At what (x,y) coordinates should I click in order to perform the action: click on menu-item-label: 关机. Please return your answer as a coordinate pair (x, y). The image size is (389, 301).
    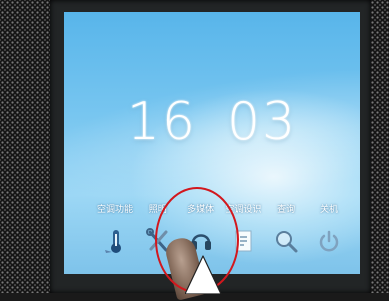
    Looking at the image, I should click on (328, 210).